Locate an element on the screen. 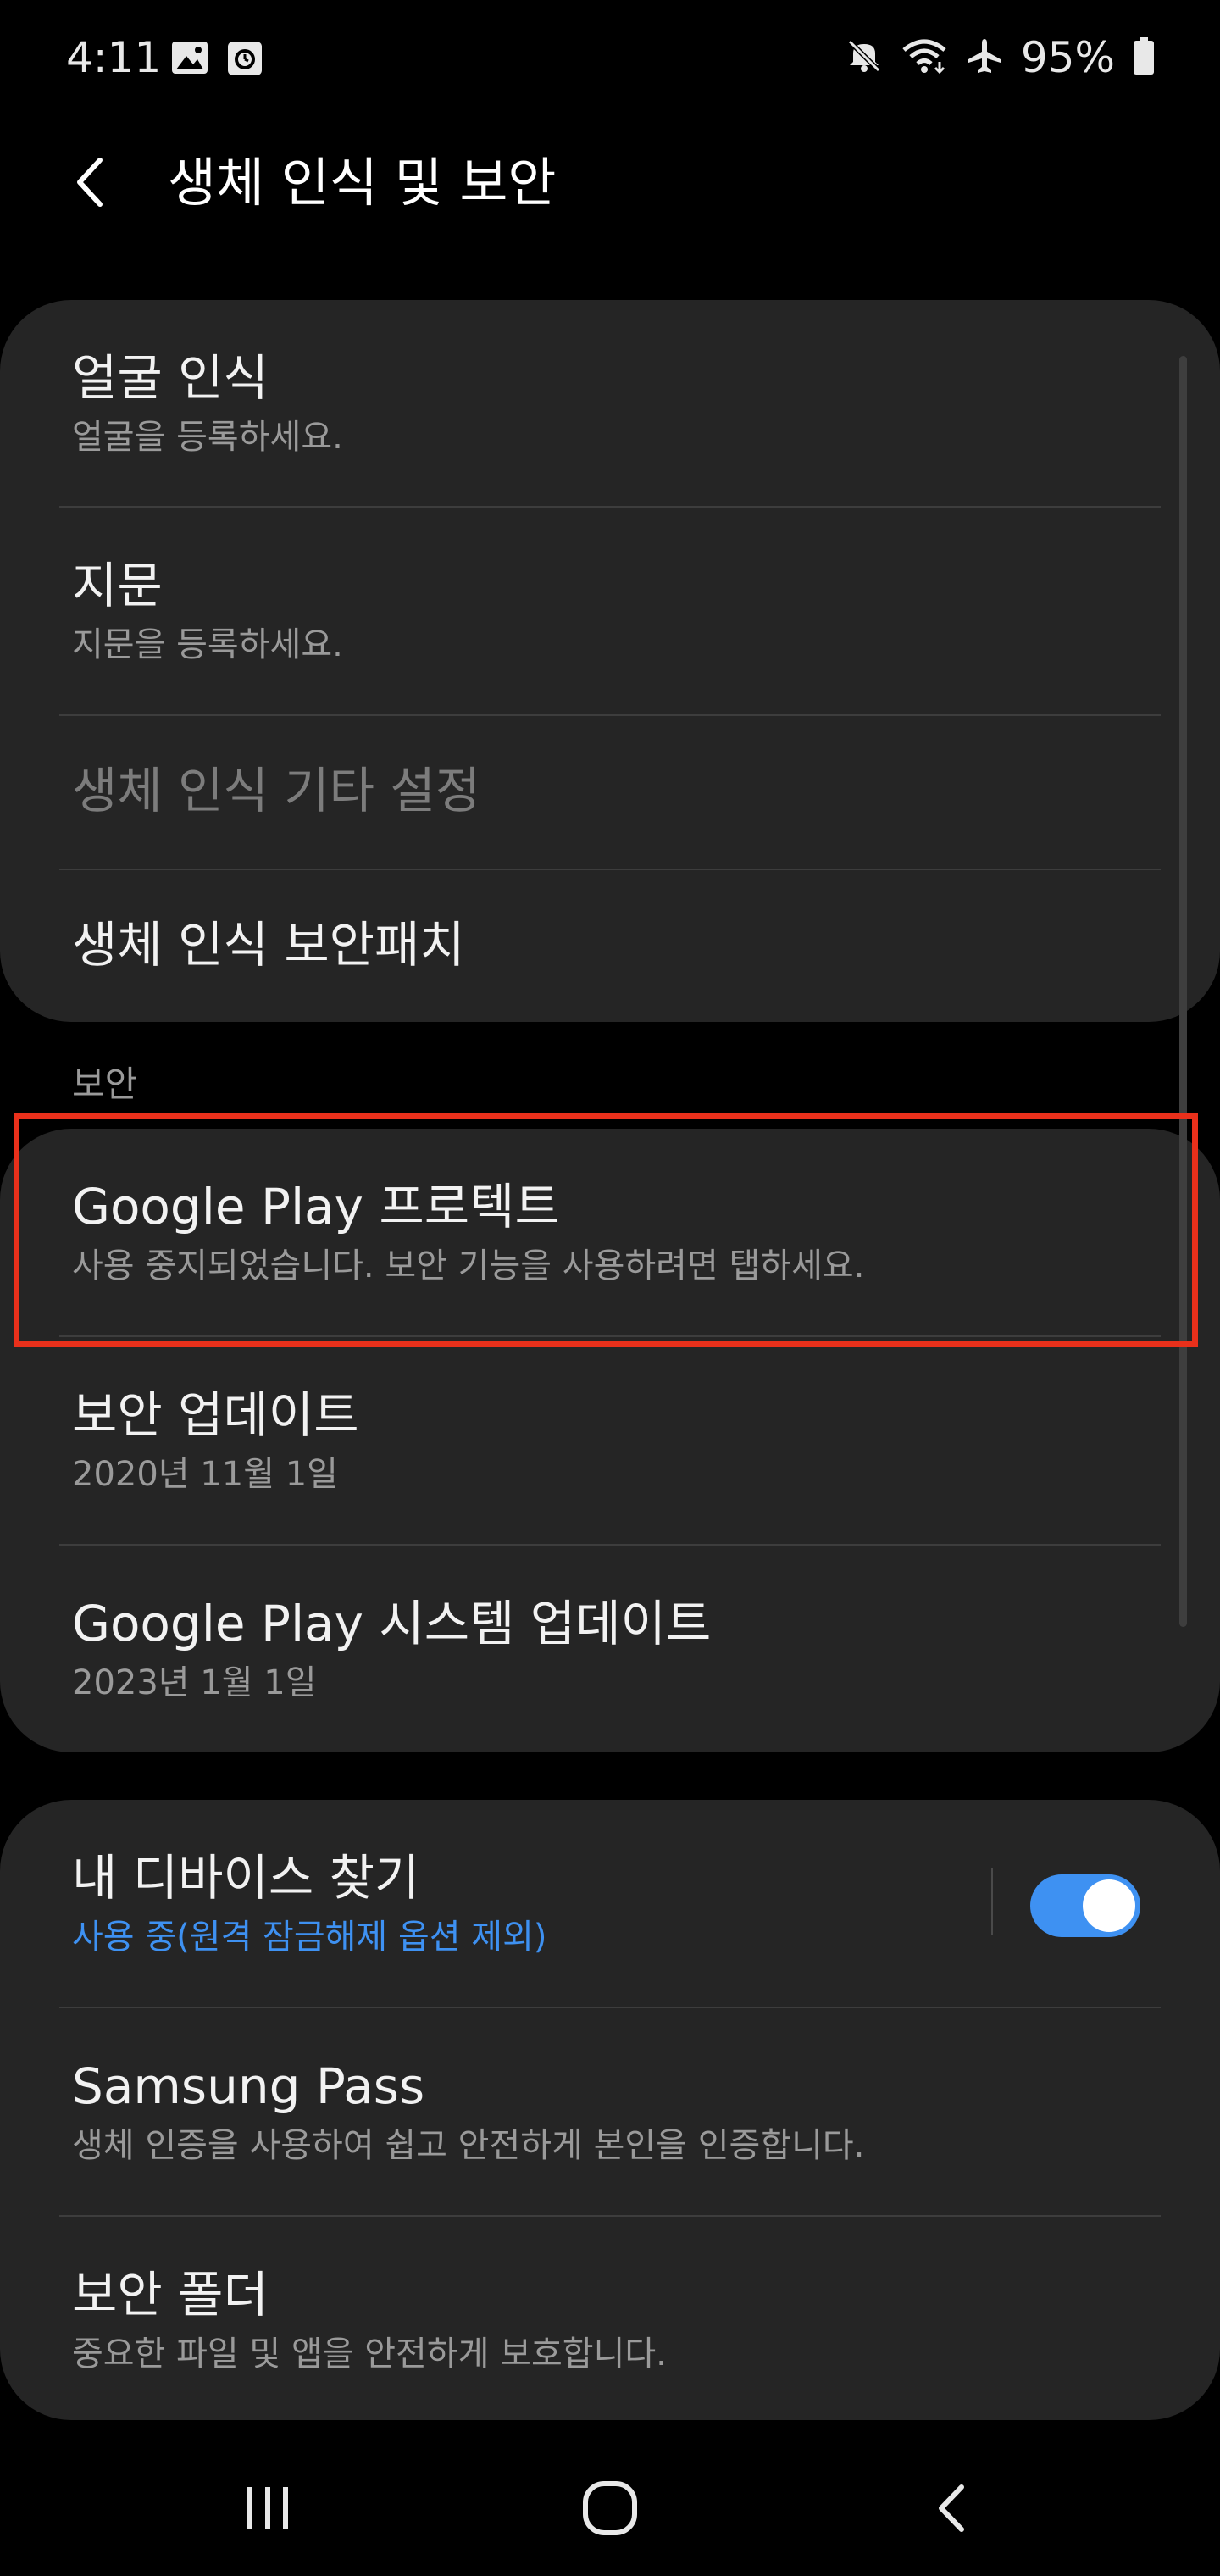 The width and height of the screenshot is (1220, 2576). recents-icon is located at coordinates (267, 2508).